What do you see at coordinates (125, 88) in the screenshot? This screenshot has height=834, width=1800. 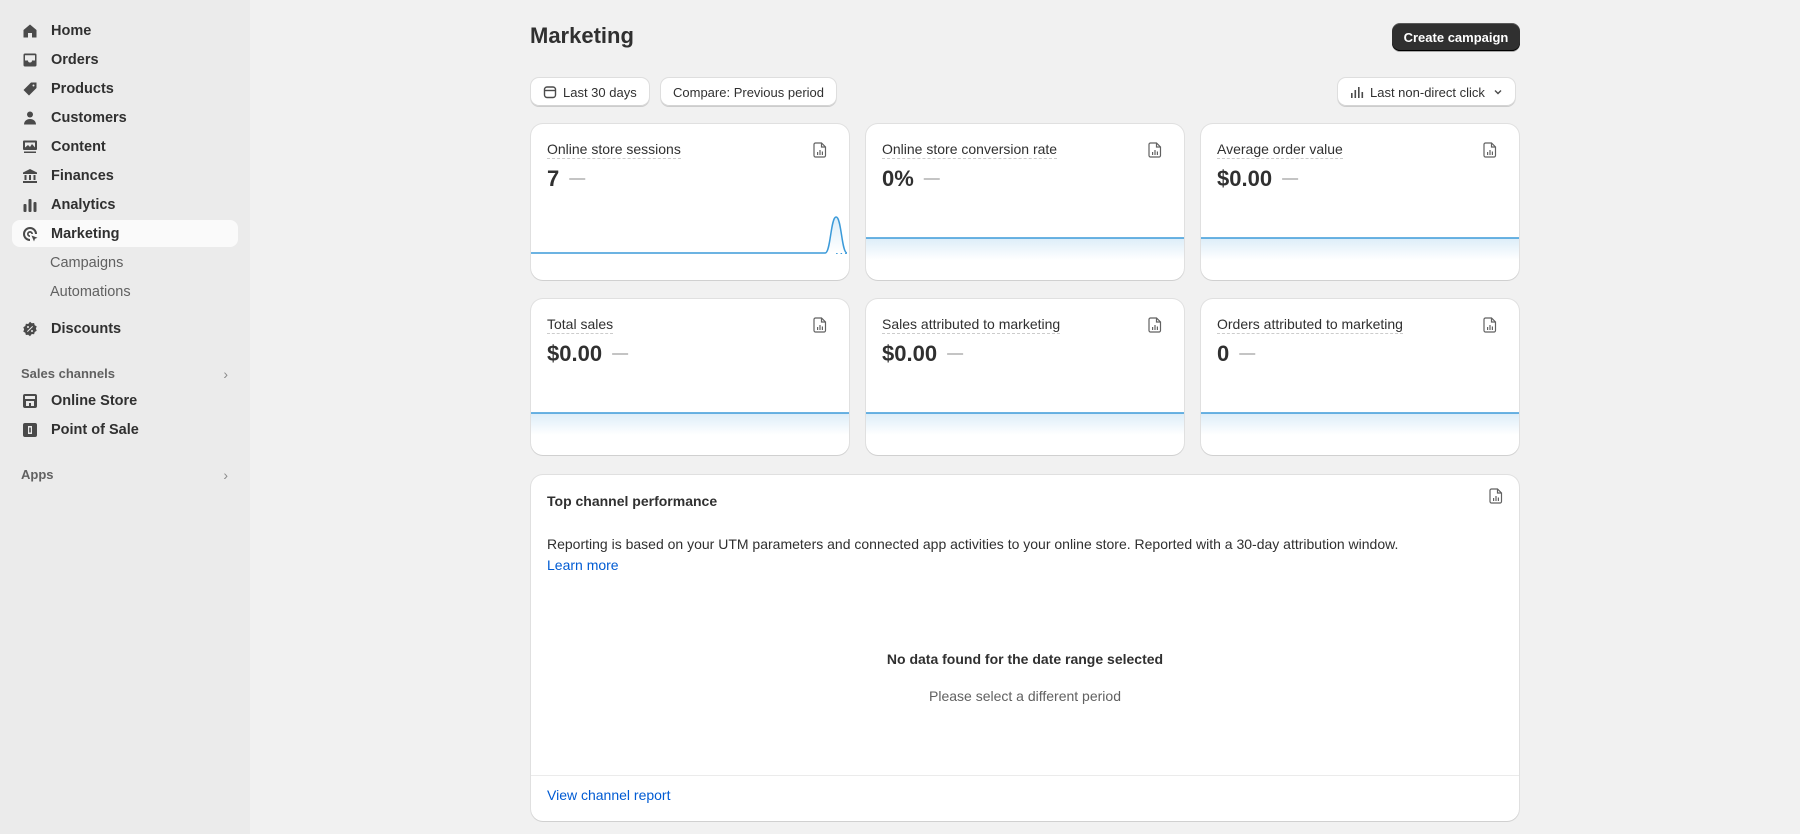 I see `sidebar-item-products: Products` at bounding box center [125, 88].